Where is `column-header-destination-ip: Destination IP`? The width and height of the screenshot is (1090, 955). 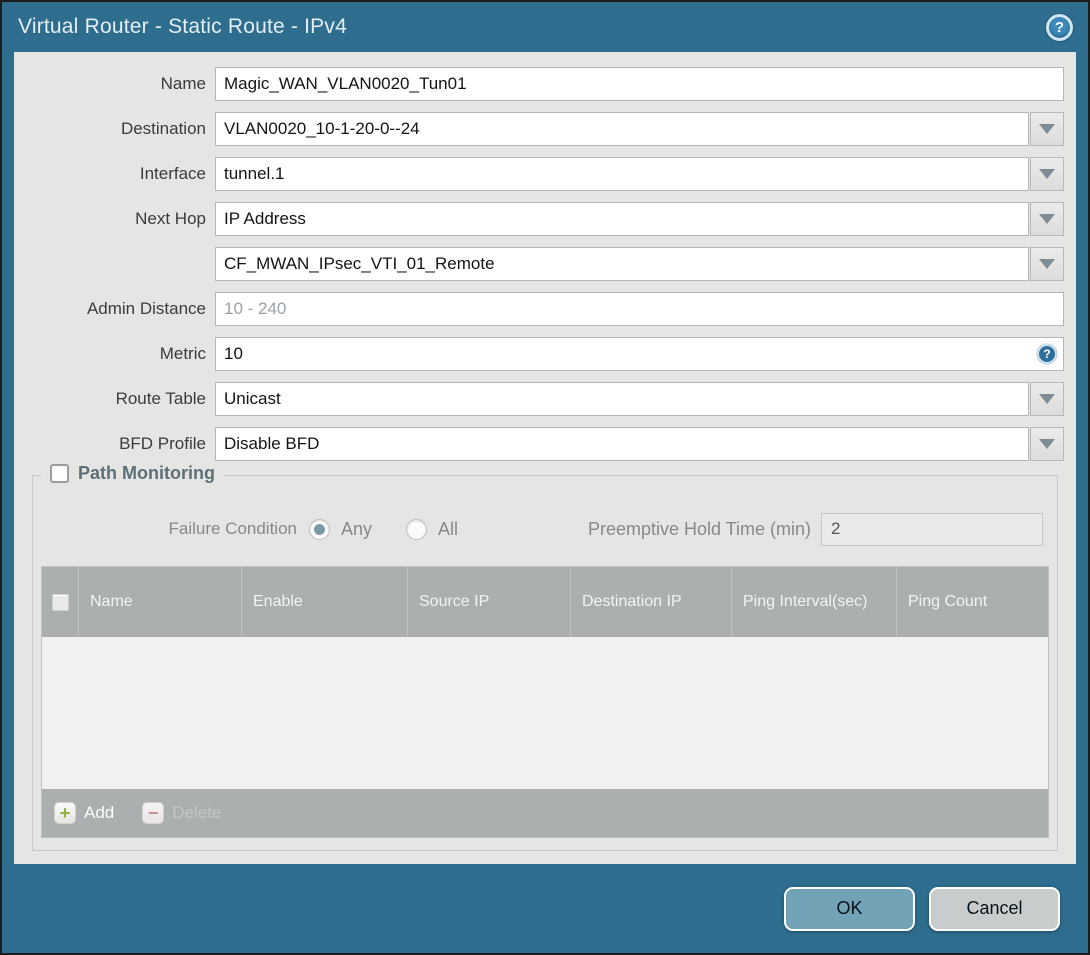
column-header-destination-ip: Destination IP is located at coordinates (650, 602).